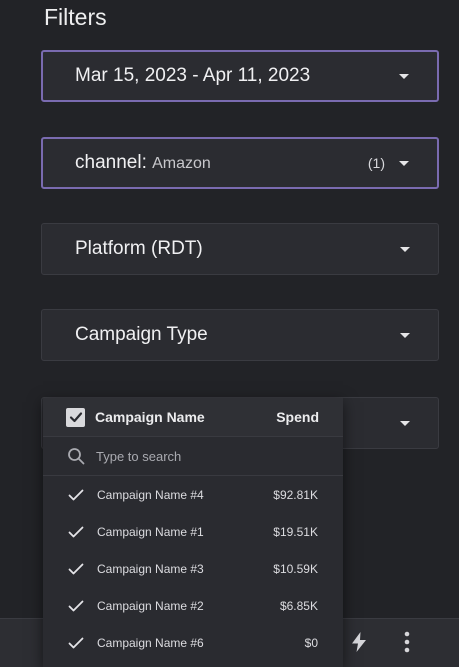 The image size is (459, 667). I want to click on list-item: Campaign Name #4 $92.81K, so click(193, 494).